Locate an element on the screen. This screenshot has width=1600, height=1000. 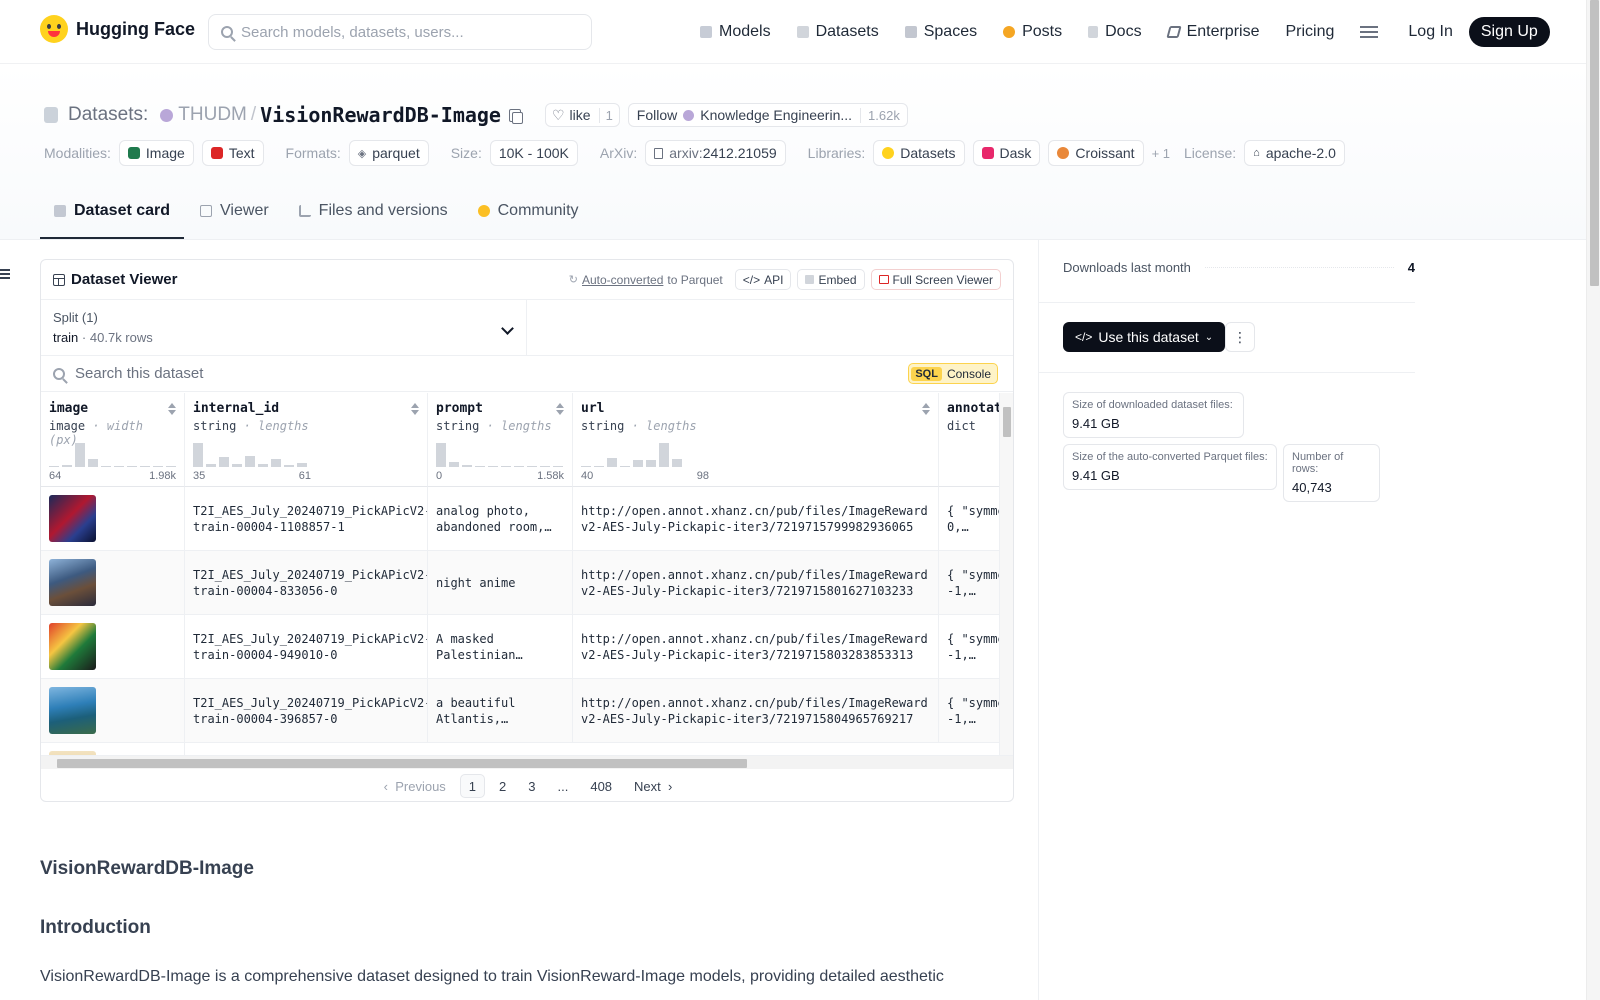
use-dataset-button: </> Use this dataset ⌄ is located at coordinates (1144, 337).